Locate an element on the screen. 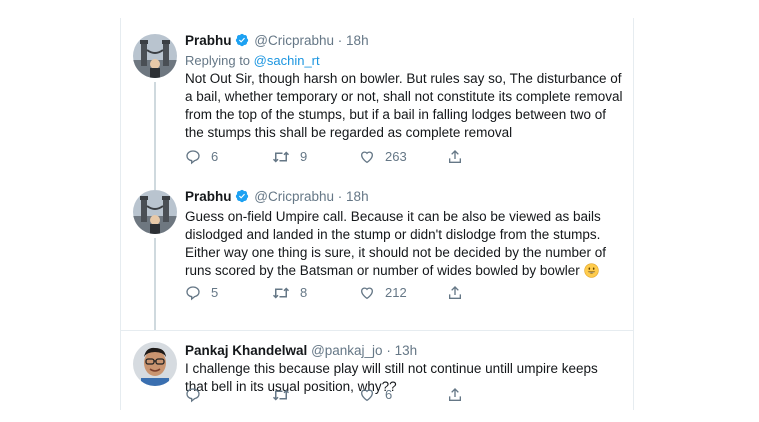 Image resolution: width=759 pixels, height=422 pixels. like-count: 6 is located at coordinates (389, 394).